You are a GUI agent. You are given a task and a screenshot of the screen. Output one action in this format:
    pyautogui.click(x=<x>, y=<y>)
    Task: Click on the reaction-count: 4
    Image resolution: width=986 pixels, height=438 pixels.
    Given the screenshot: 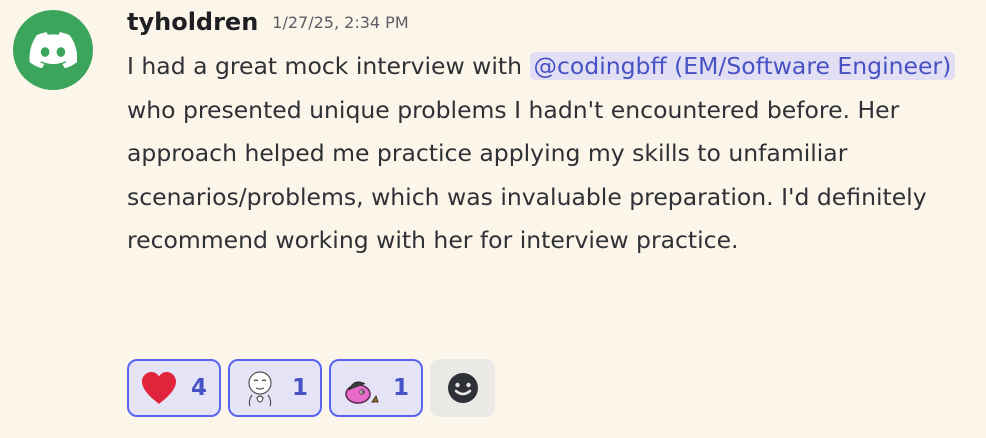 What is the action you would take?
    pyautogui.click(x=199, y=388)
    